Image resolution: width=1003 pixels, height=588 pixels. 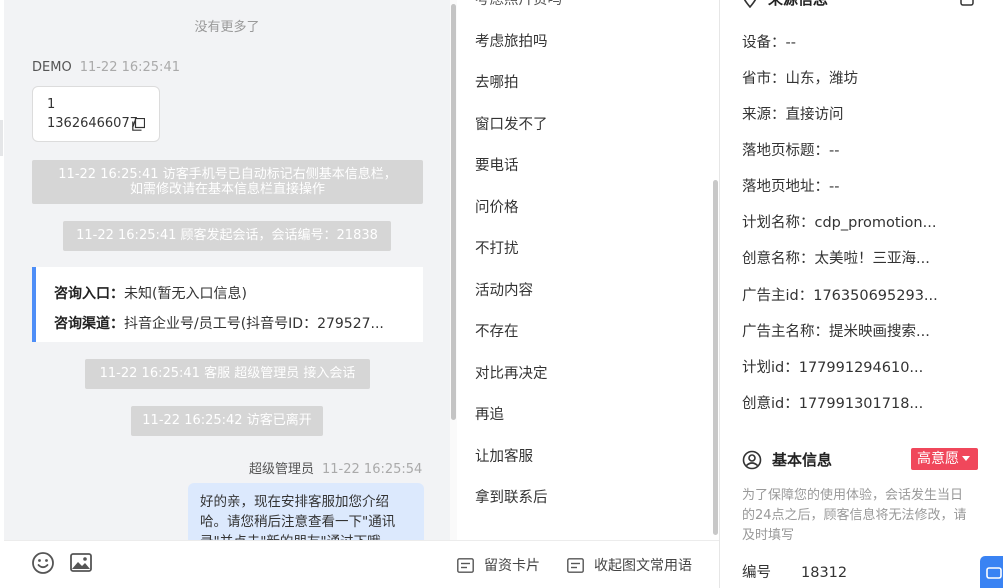 What do you see at coordinates (497, 206) in the screenshot?
I see `phrase-item: 问价格` at bounding box center [497, 206].